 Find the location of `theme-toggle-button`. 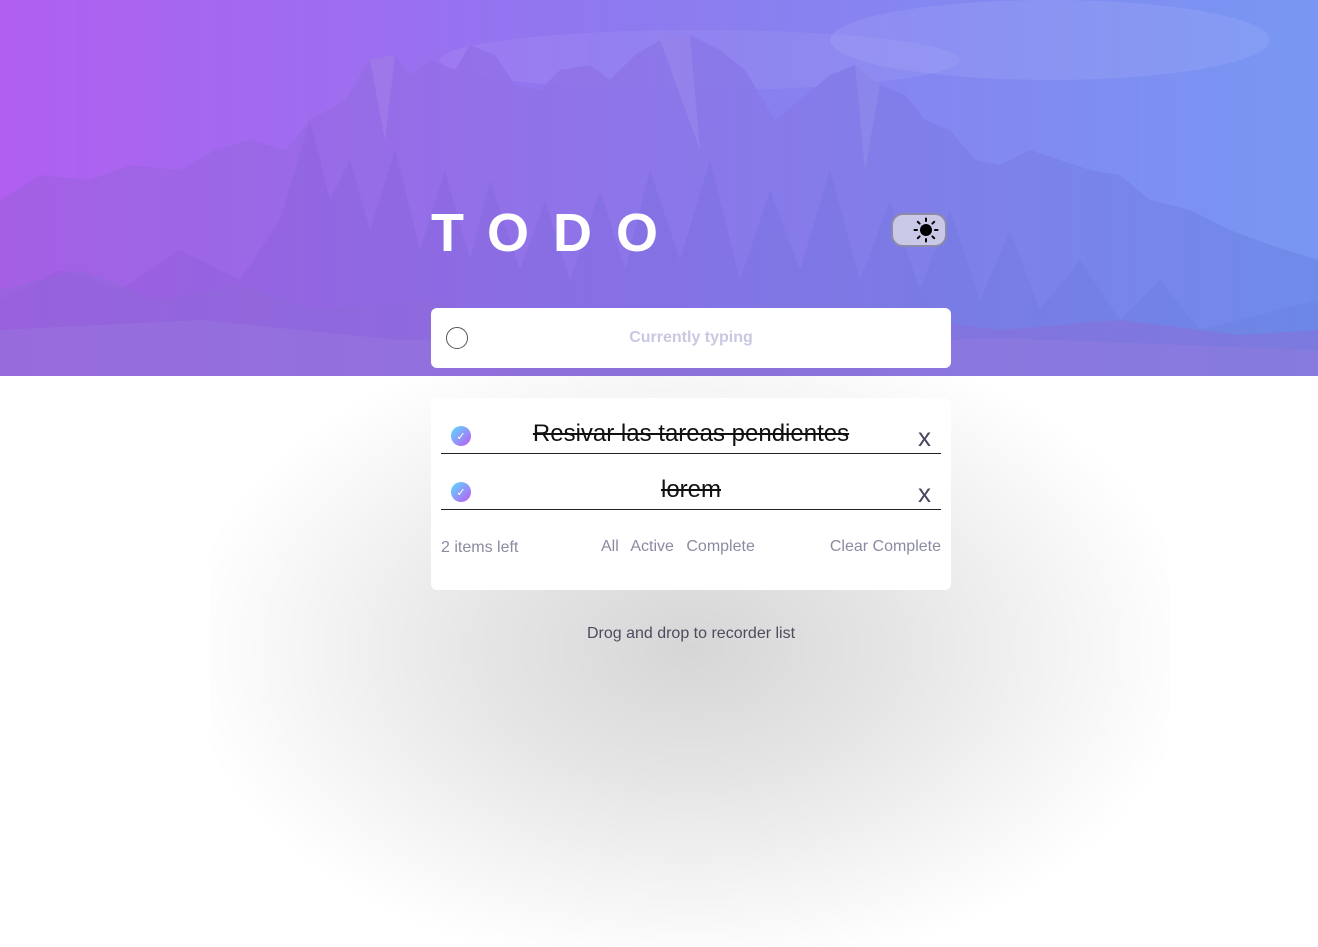

theme-toggle-button is located at coordinates (919, 230).